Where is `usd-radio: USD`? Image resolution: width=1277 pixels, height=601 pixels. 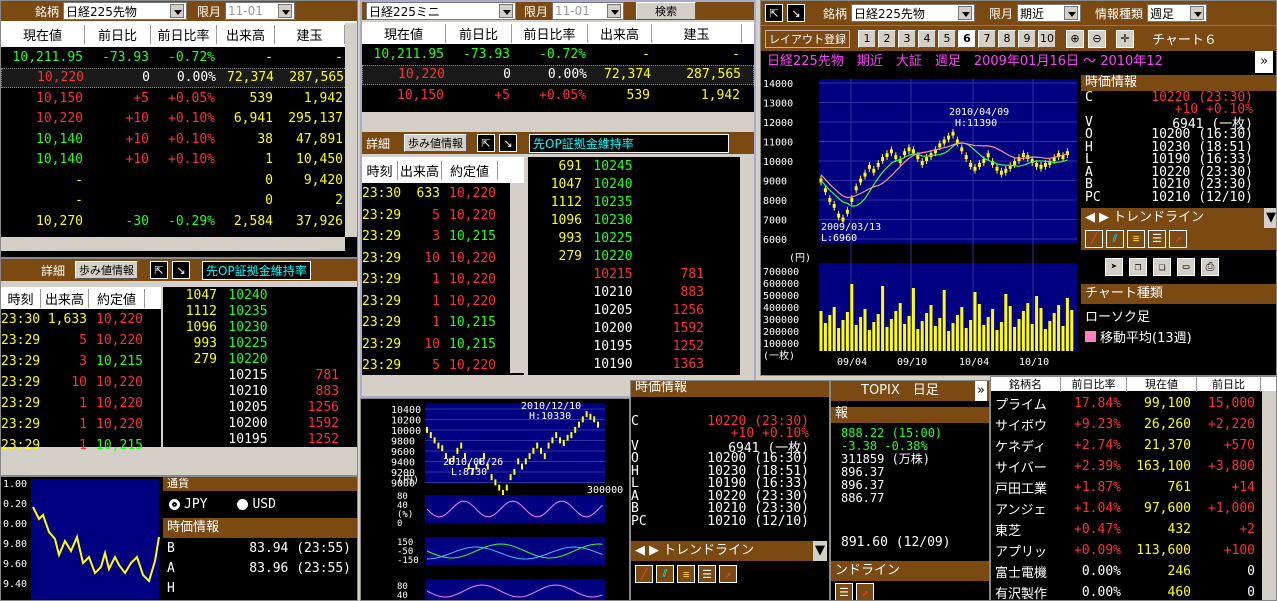 usd-radio: USD is located at coordinates (256, 504).